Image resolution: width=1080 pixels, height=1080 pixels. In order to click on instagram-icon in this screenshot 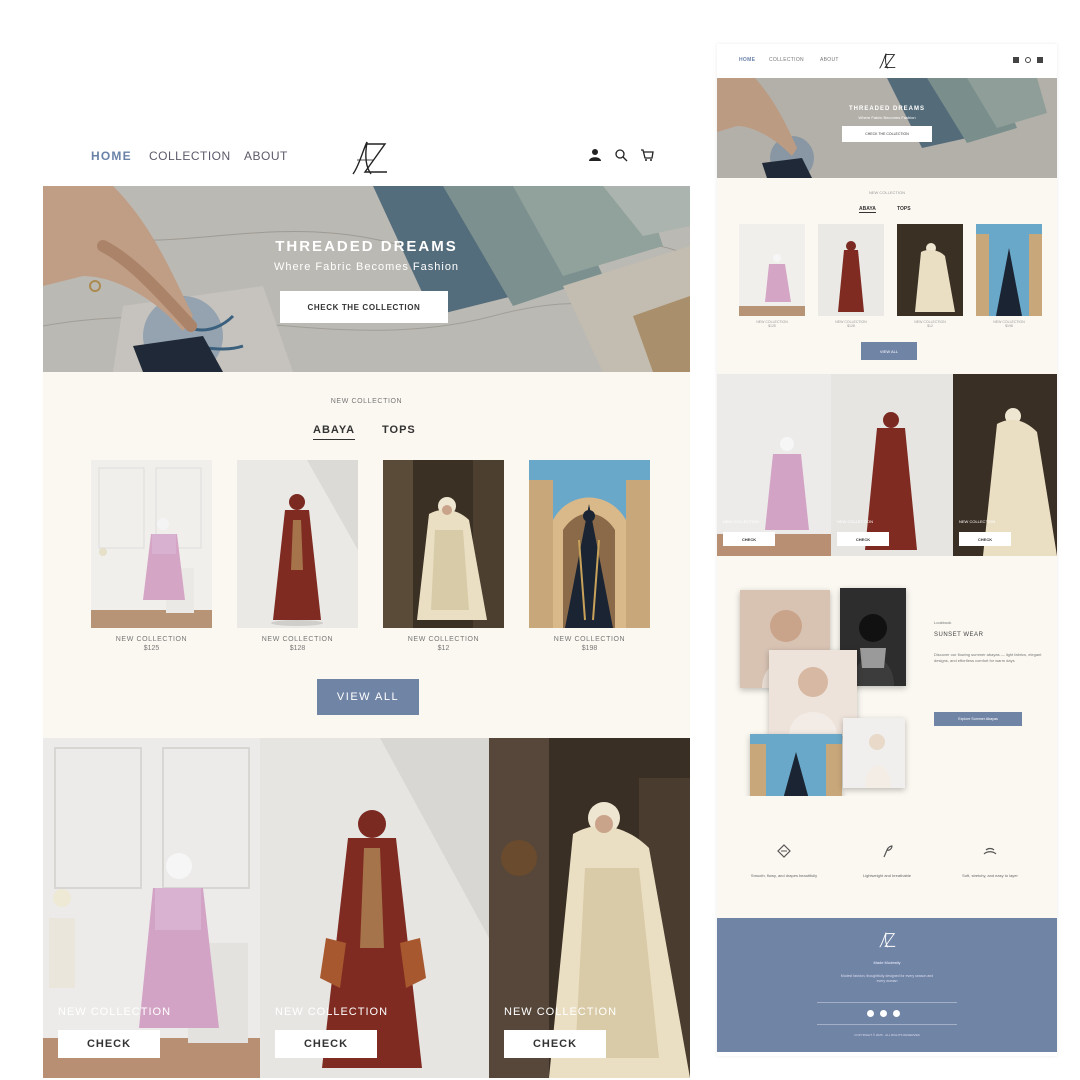, I will do `click(883, 1013)`.